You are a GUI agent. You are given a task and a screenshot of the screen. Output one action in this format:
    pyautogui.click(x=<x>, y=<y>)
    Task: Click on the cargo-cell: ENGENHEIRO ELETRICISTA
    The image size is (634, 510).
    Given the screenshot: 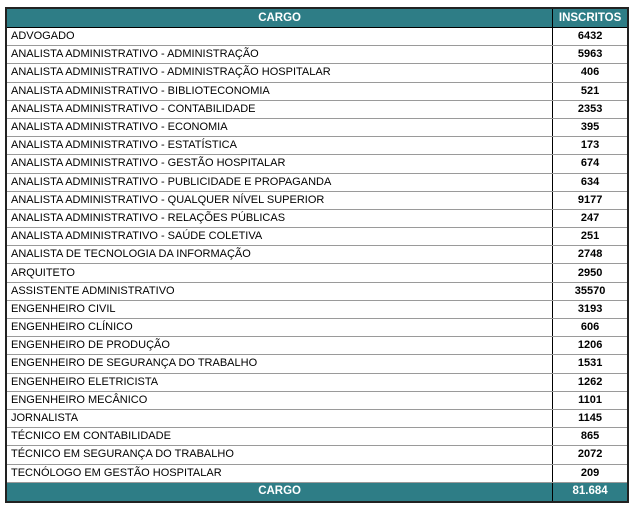 What is the action you would take?
    pyautogui.click(x=279, y=382)
    